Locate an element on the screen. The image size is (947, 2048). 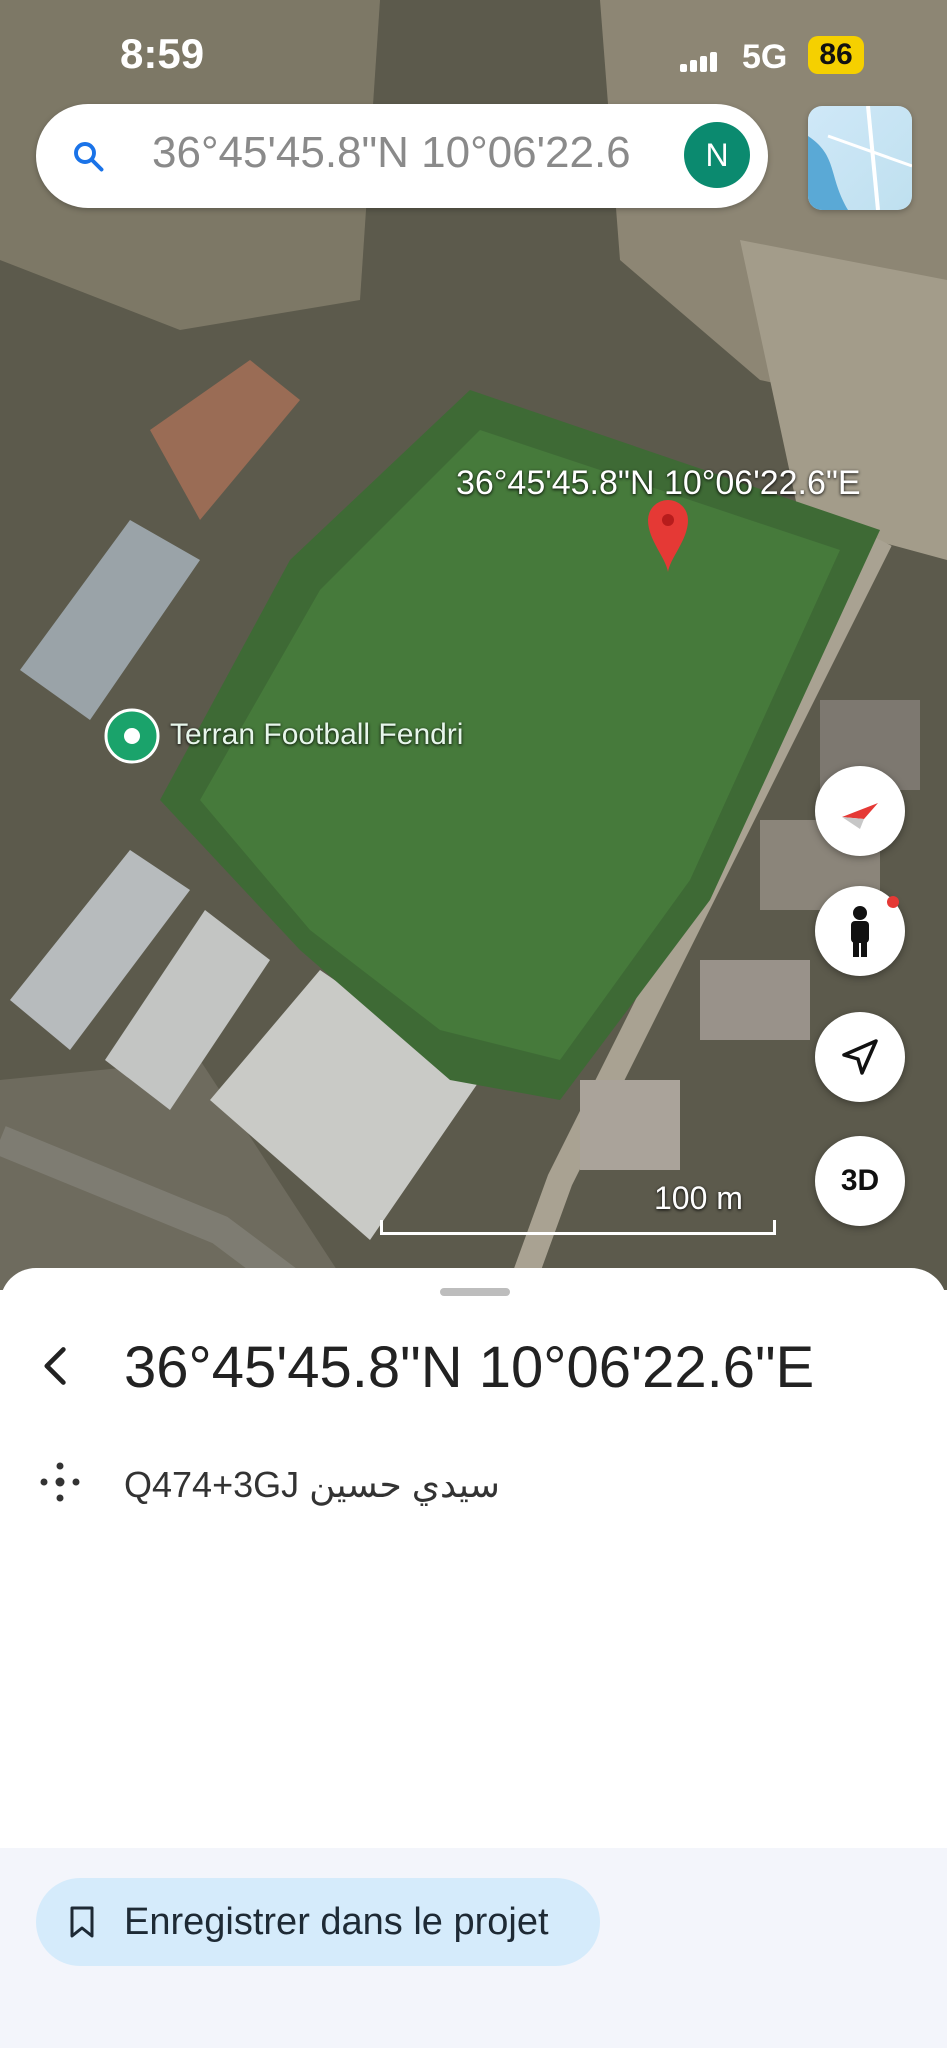
layers-button is located at coordinates (860, 158).